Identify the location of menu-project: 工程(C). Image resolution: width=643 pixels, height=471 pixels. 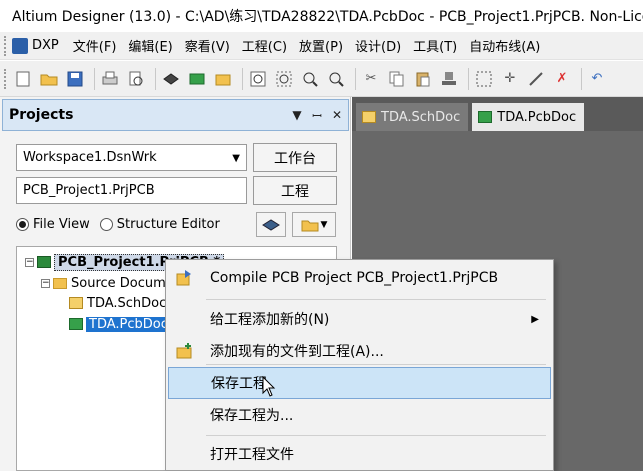
(264, 45).